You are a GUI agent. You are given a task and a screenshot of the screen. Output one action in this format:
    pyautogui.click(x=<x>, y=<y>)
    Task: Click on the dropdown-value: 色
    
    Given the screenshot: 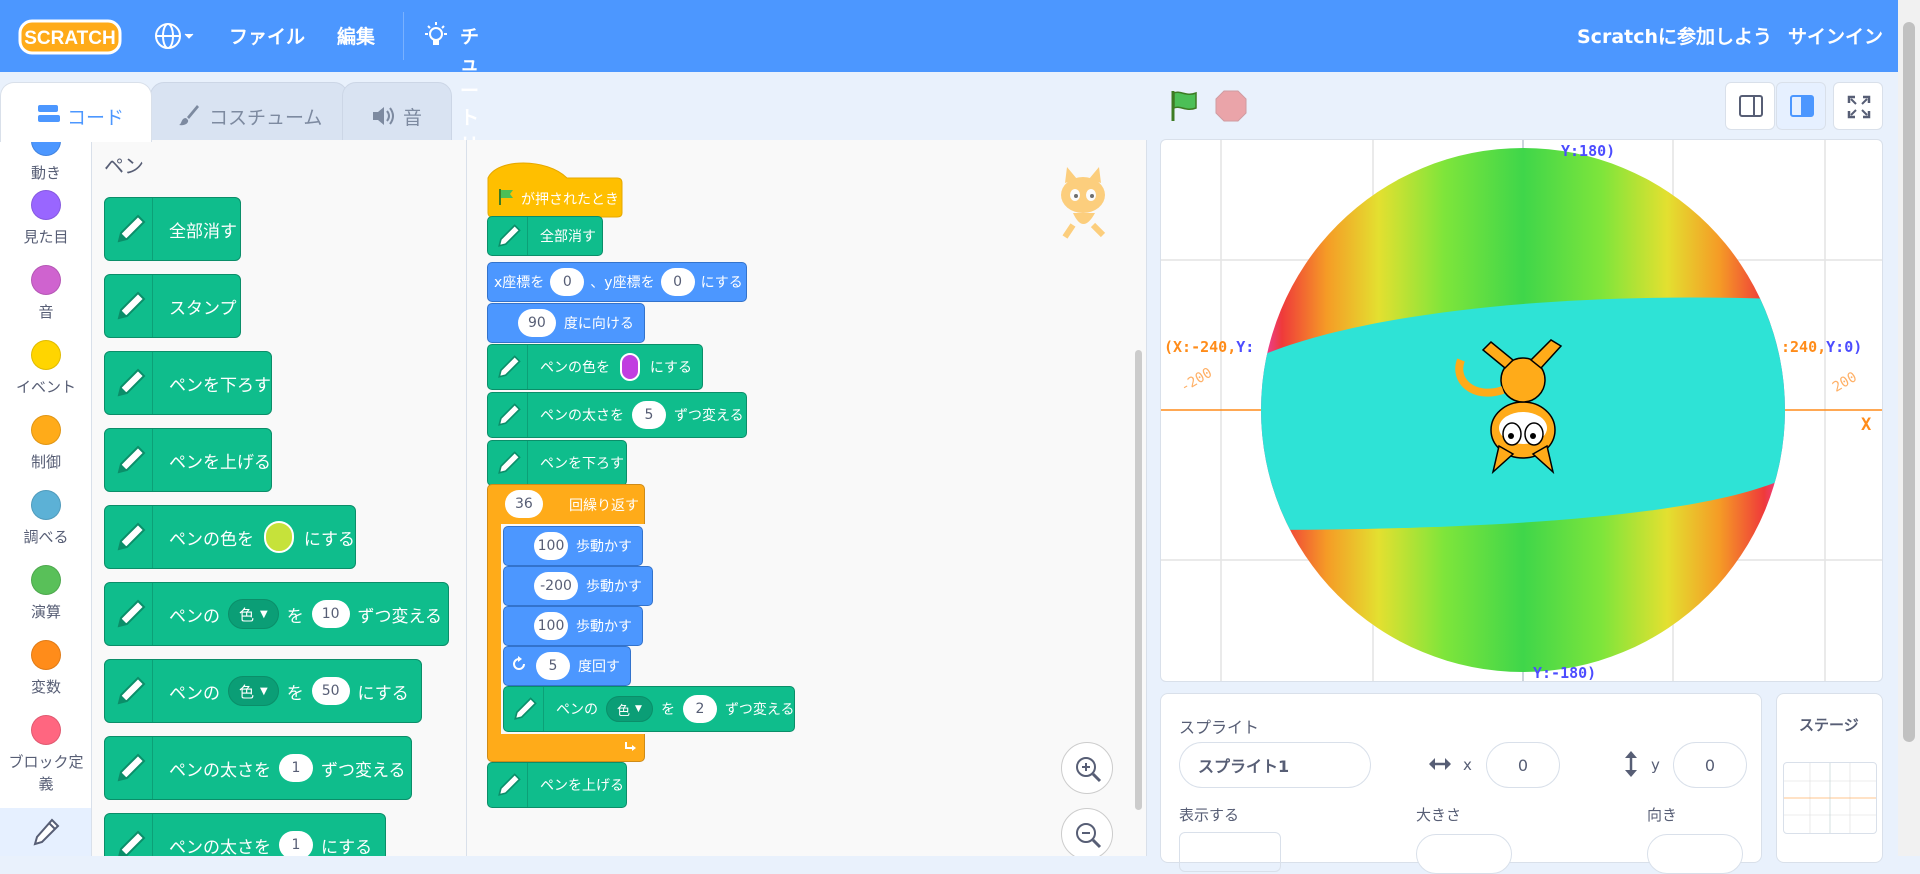 What is the action you would take?
    pyautogui.click(x=247, y=614)
    